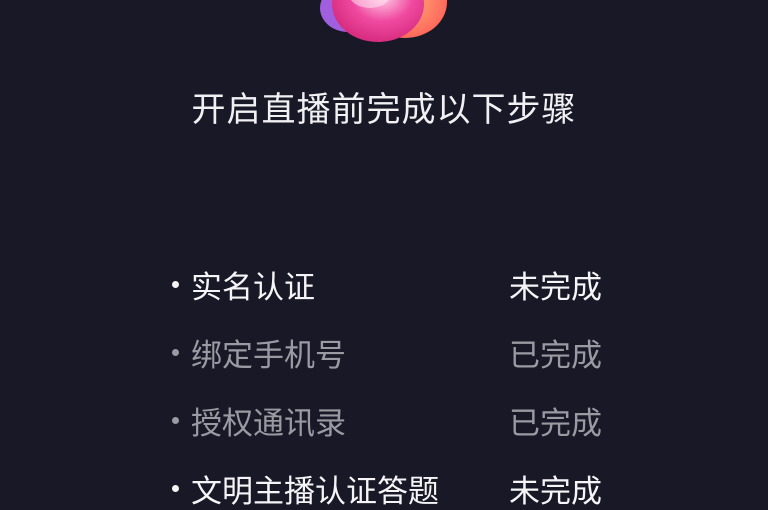 Image resolution: width=768 pixels, height=510 pixels. What do you see at coordinates (387, 352) in the screenshot?
I see `step-bind-phone: 绑定手机号 已完成` at bounding box center [387, 352].